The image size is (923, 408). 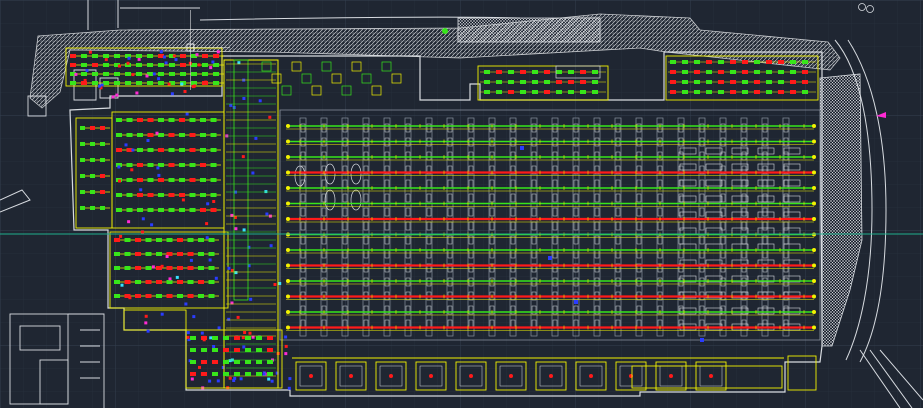 I want to click on row-start-node, so click(x=288, y=219).